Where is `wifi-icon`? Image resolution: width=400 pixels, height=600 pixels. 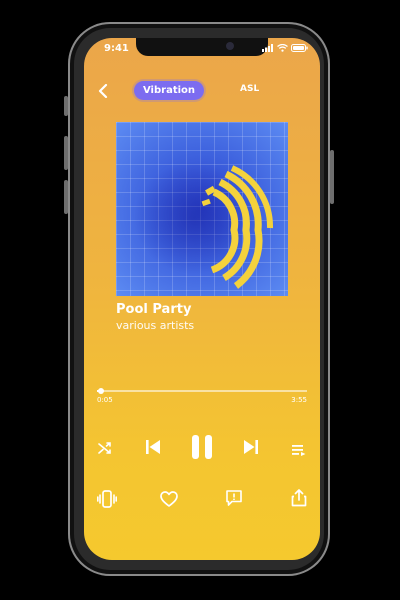 wifi-icon is located at coordinates (282, 48).